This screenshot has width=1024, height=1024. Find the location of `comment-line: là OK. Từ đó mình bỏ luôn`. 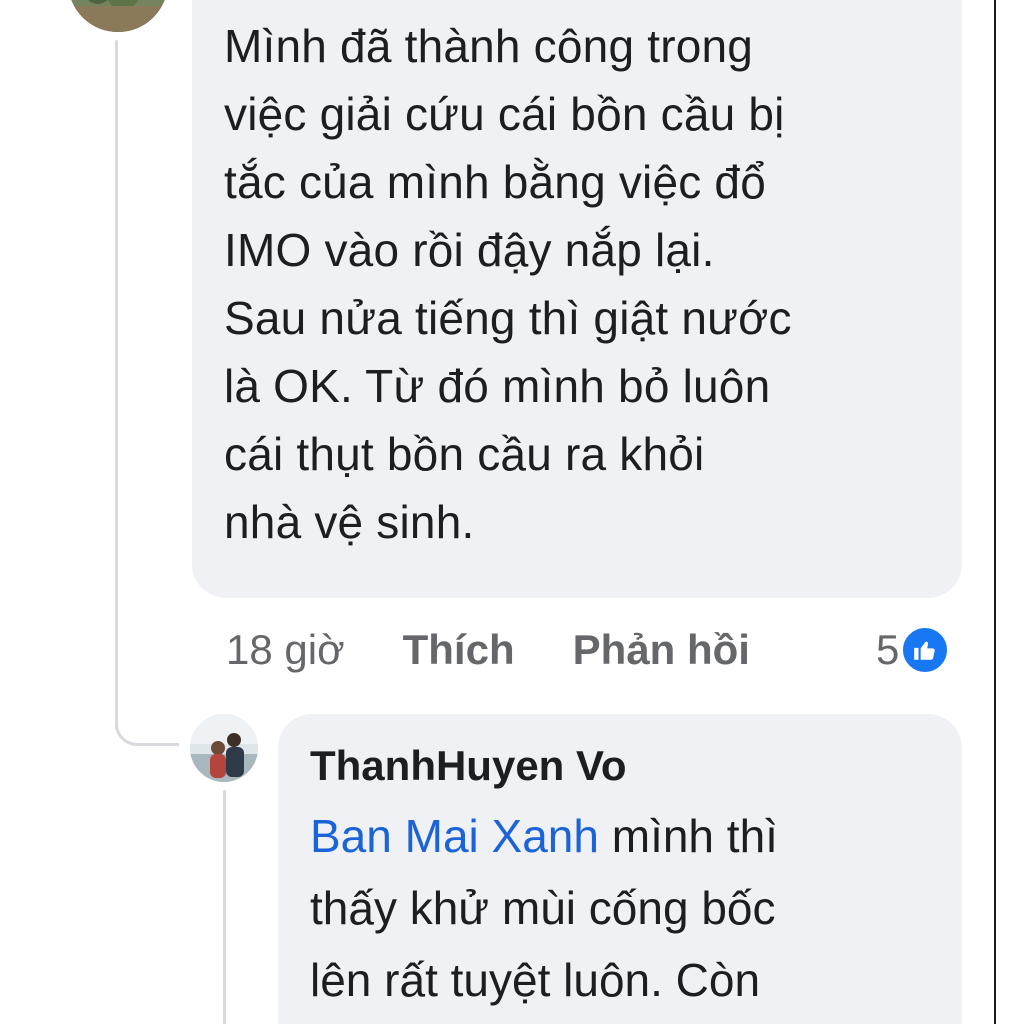

comment-line: là OK. Từ đó mình bỏ luôn is located at coordinates (497, 386).